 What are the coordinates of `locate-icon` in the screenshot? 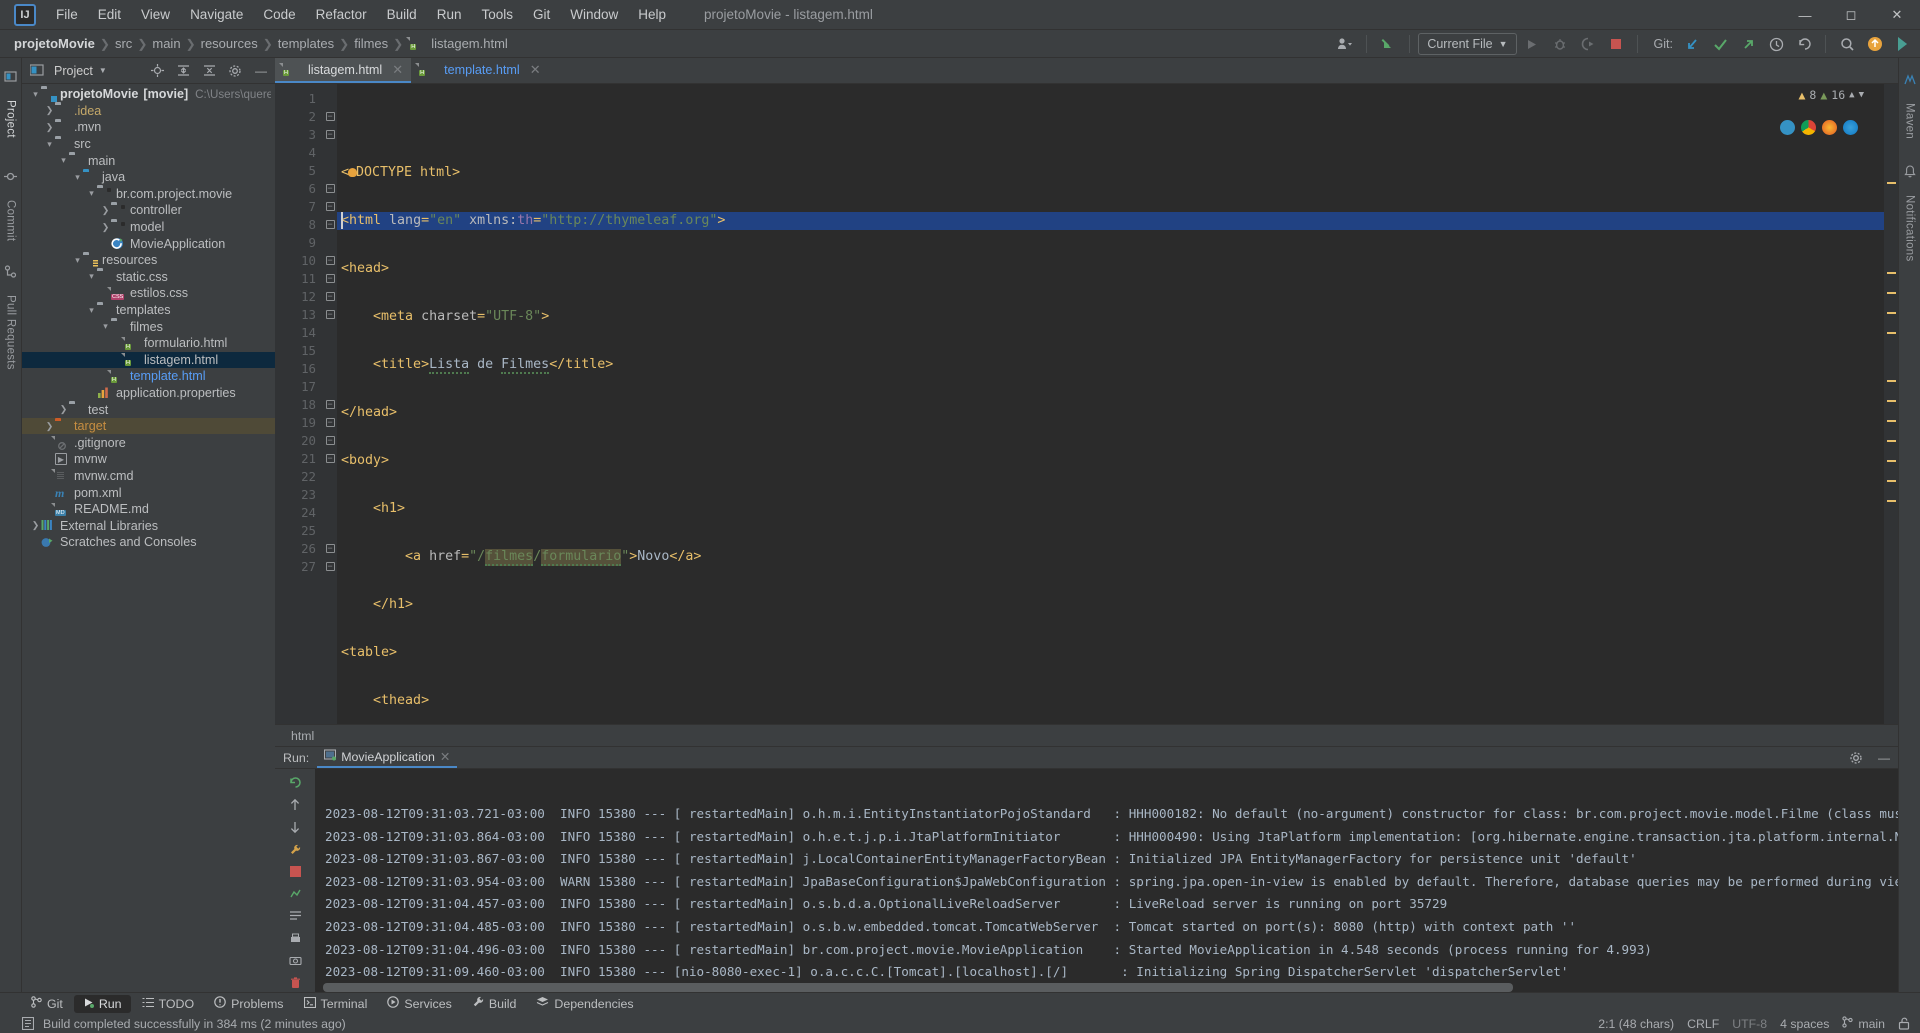 It's located at (157, 71).